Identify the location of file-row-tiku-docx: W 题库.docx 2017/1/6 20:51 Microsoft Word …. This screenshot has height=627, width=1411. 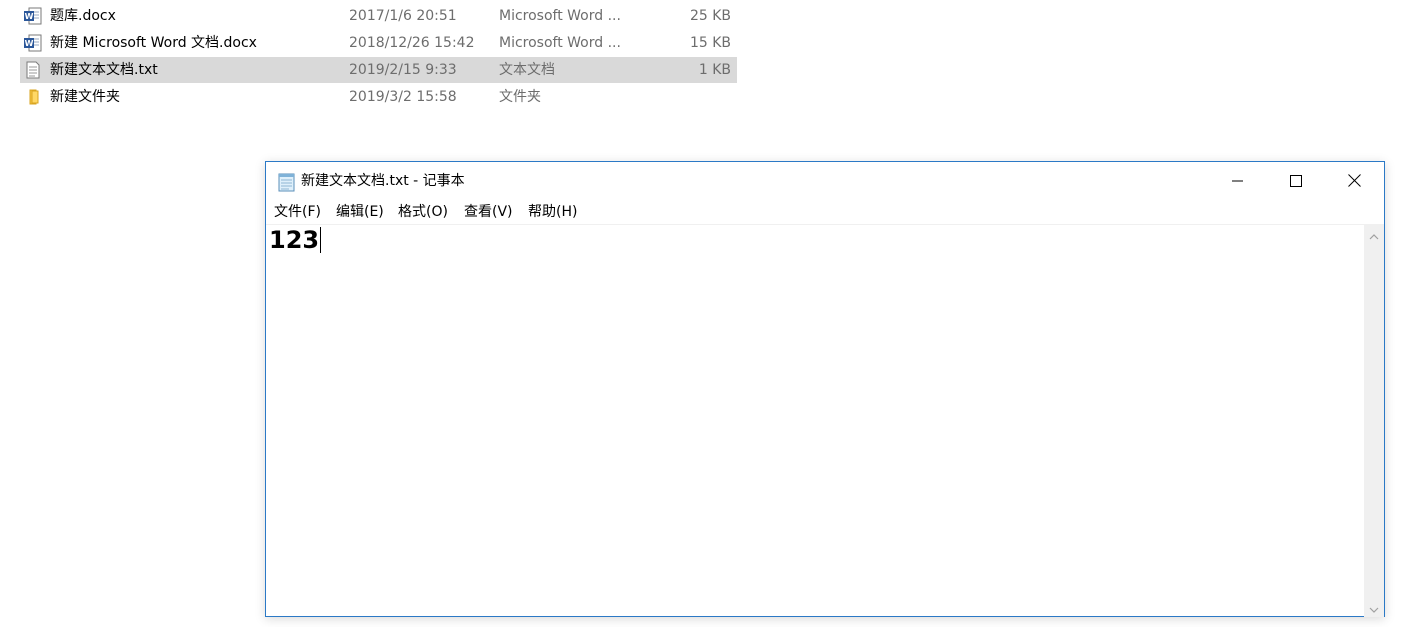
(378, 16).